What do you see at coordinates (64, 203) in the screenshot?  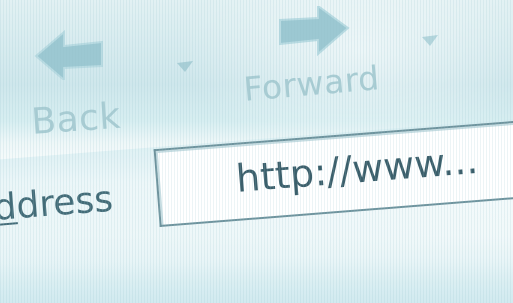 I see `address-label-suffix: dress` at bounding box center [64, 203].